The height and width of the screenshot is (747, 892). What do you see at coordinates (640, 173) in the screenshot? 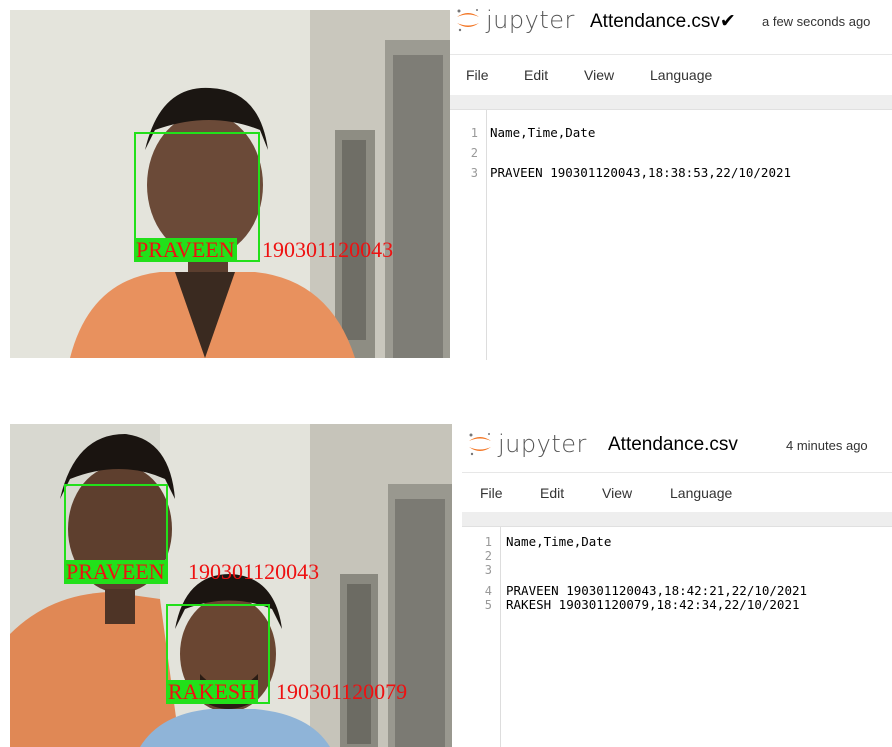
I see `code-line: PRAVEEN 190301120043,18:38:53,22/10/2021` at bounding box center [640, 173].